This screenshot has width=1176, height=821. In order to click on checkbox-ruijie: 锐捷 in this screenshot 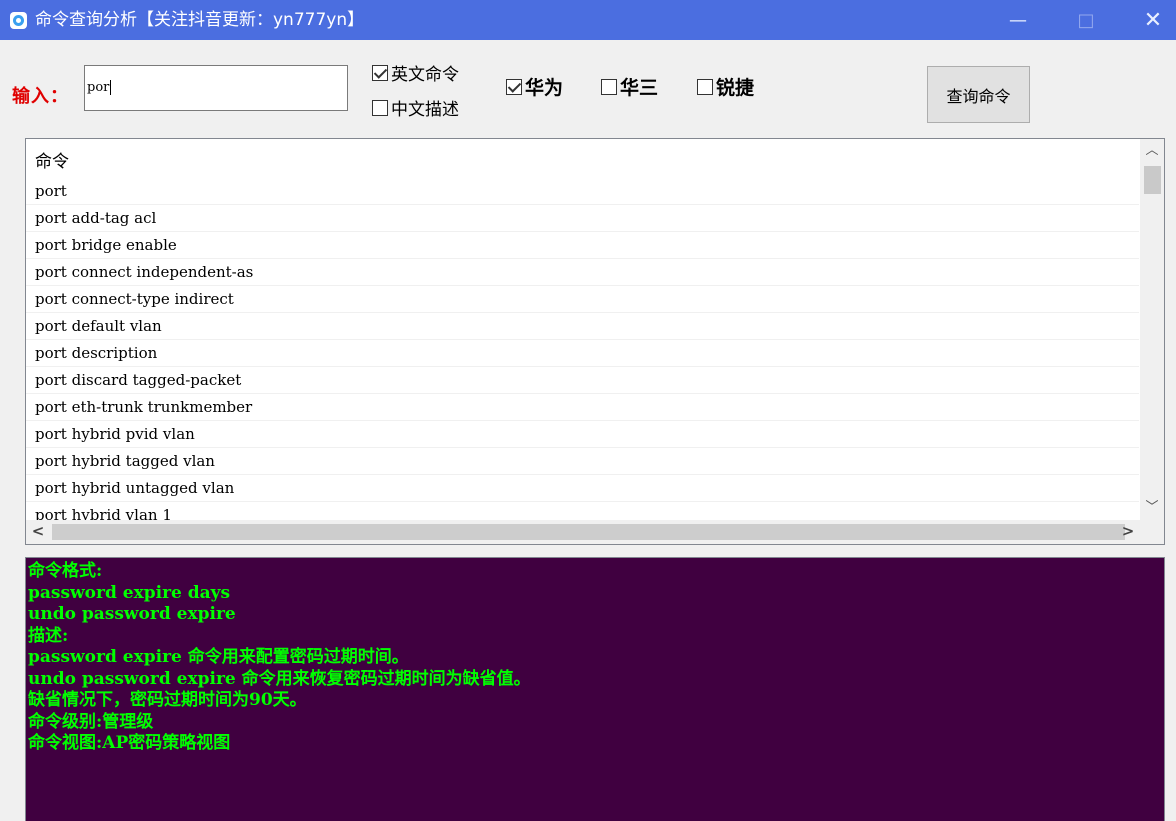, I will do `click(725, 86)`.